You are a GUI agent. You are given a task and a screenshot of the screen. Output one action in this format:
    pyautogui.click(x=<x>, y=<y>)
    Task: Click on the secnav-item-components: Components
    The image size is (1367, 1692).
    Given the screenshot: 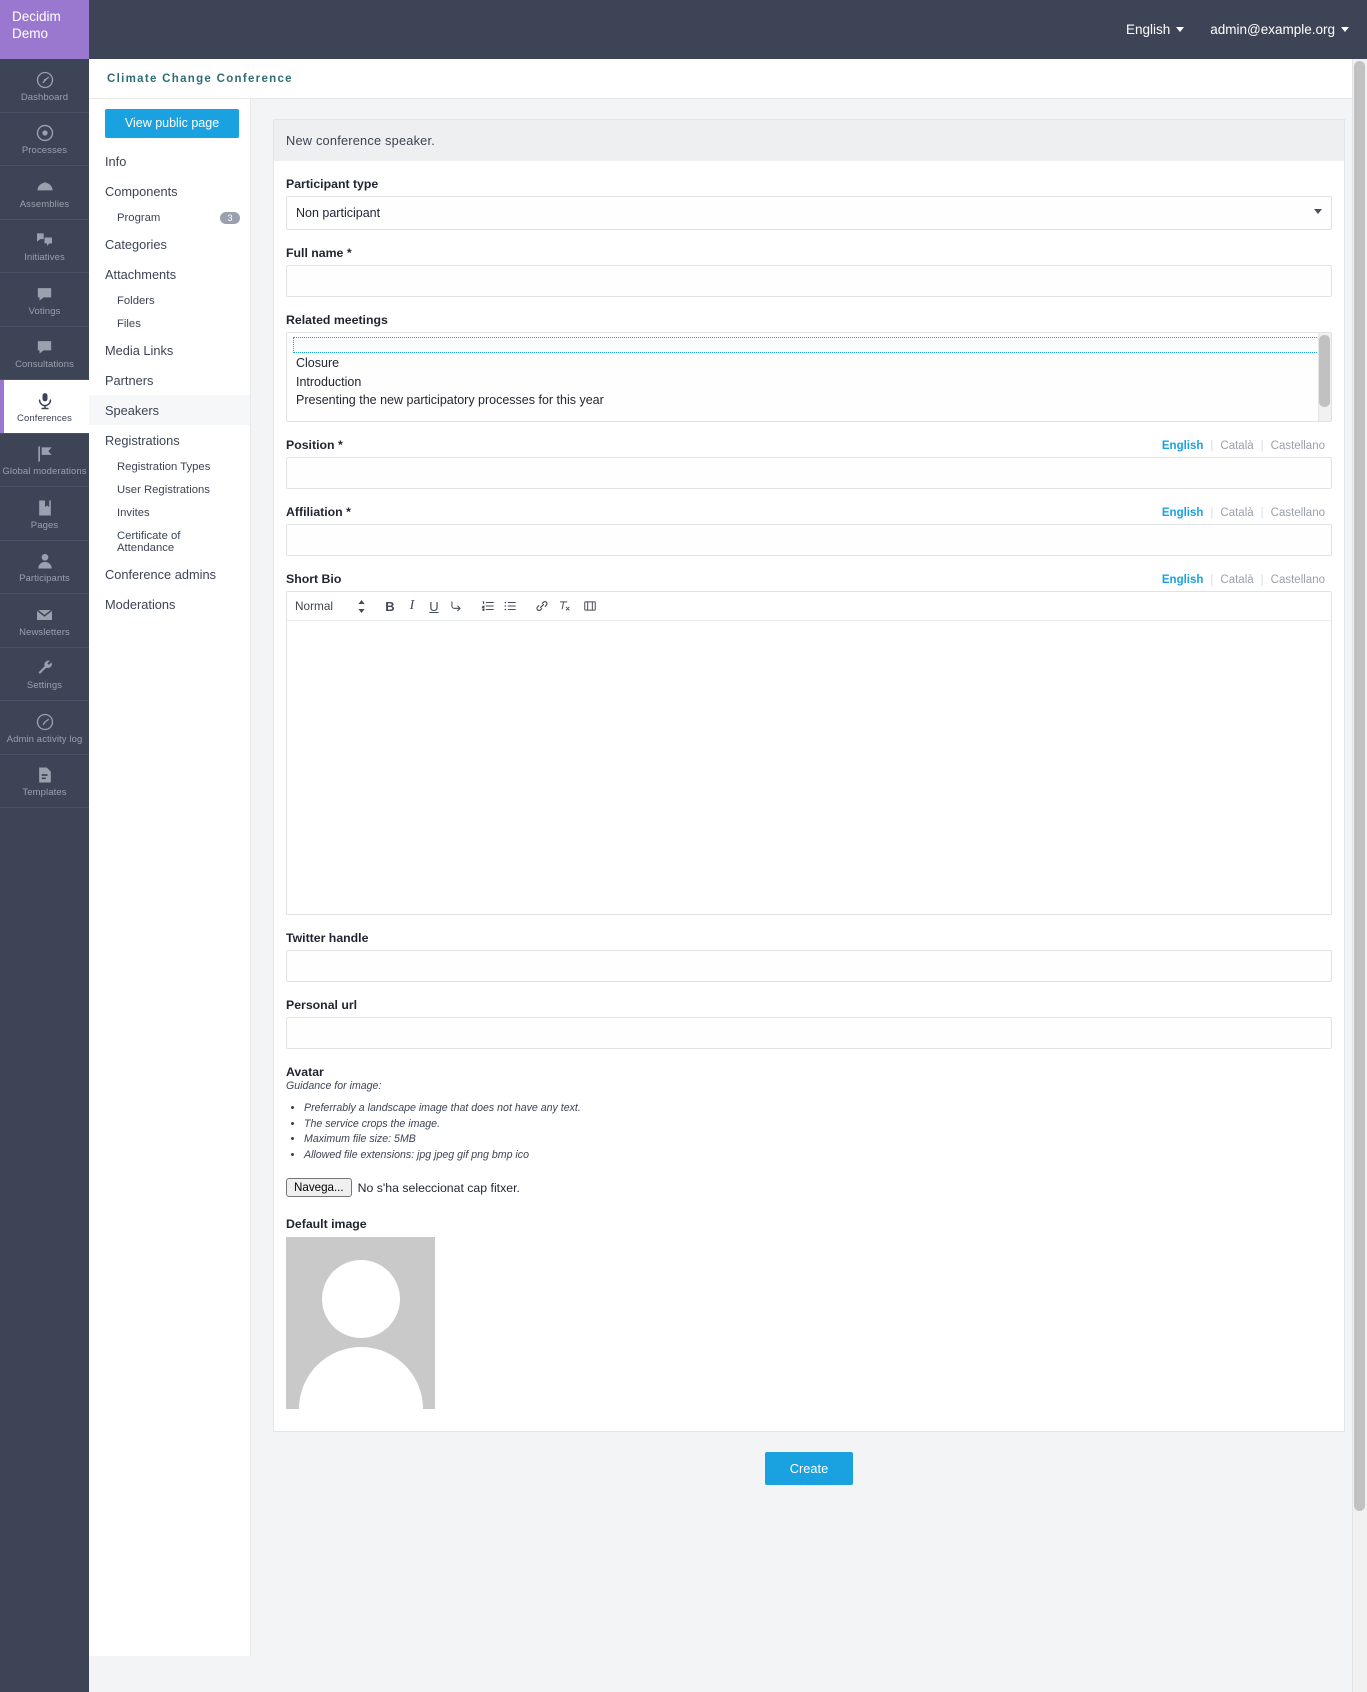 What is the action you would take?
    pyautogui.click(x=169, y=191)
    